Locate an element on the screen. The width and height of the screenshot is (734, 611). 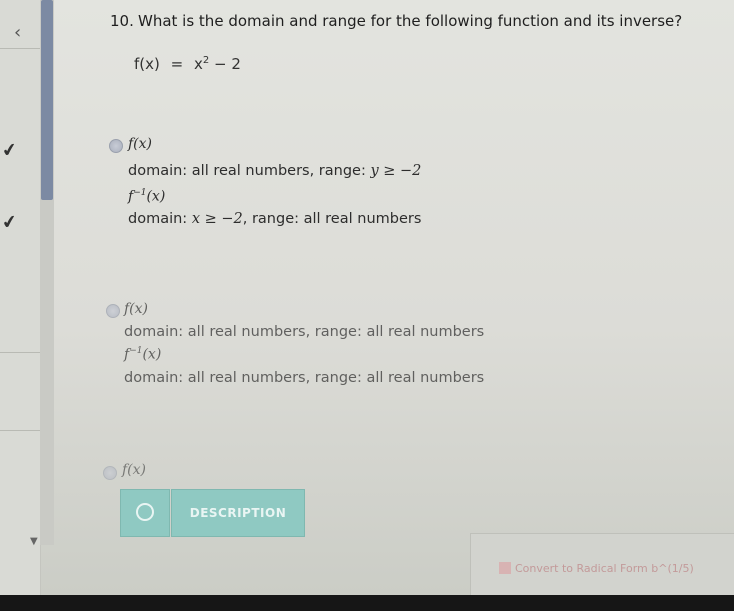
function-base: x is located at coordinates (198, 64).